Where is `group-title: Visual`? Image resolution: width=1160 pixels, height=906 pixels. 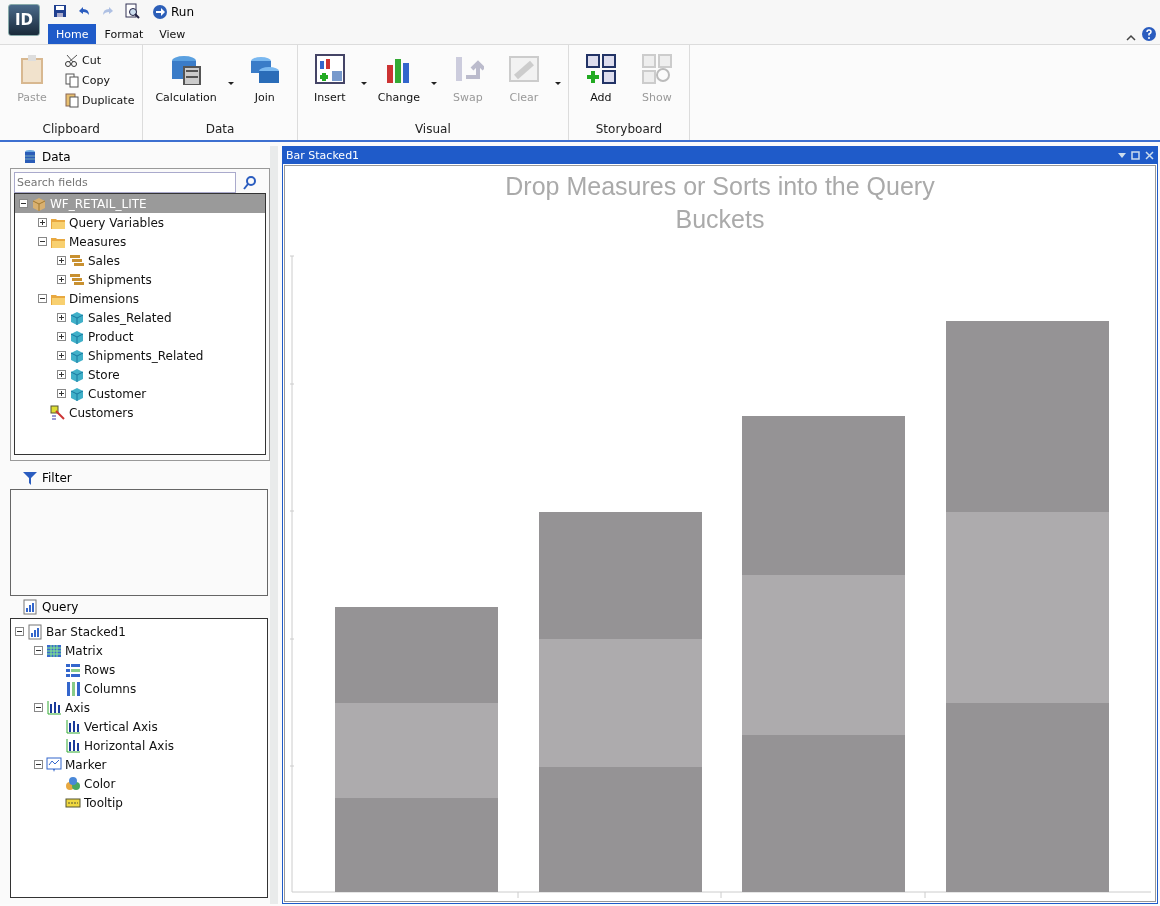 group-title: Visual is located at coordinates (432, 130).